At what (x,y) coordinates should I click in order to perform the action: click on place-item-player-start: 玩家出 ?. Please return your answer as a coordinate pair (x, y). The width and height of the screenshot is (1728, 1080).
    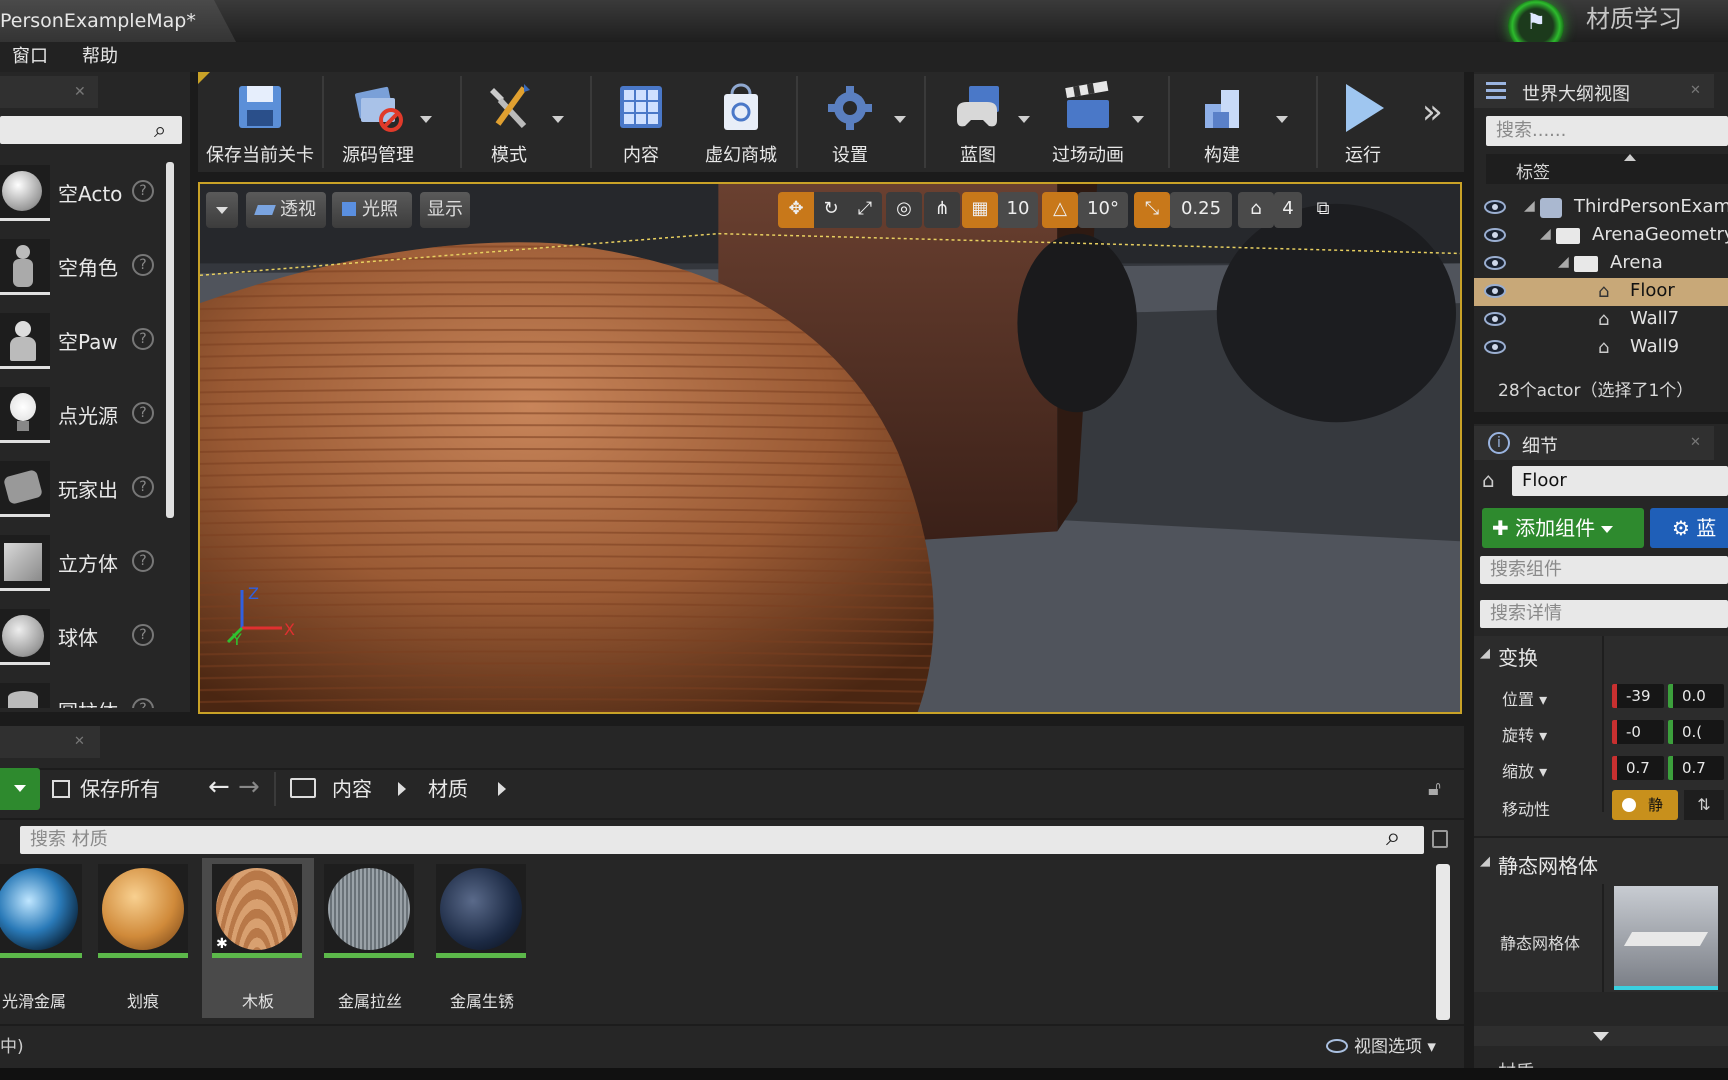
    Looking at the image, I should click on (82, 489).